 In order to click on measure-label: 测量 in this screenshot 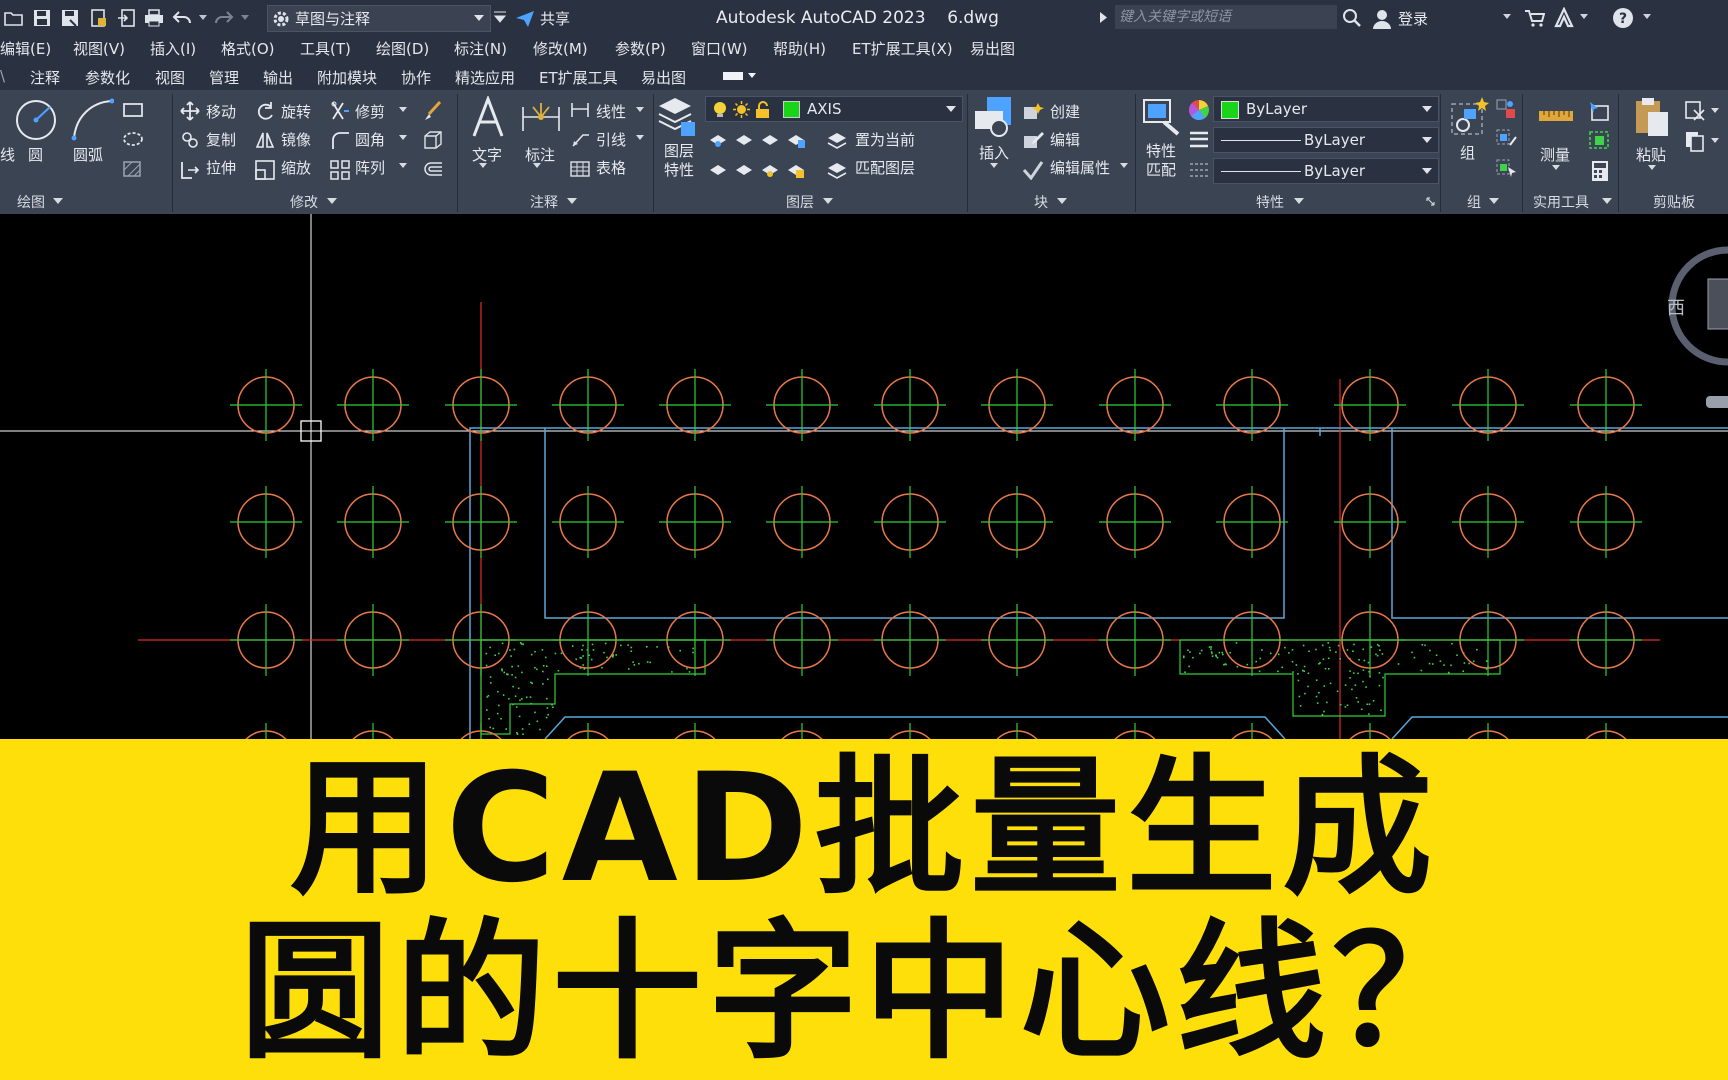, I will do `click(1555, 154)`.